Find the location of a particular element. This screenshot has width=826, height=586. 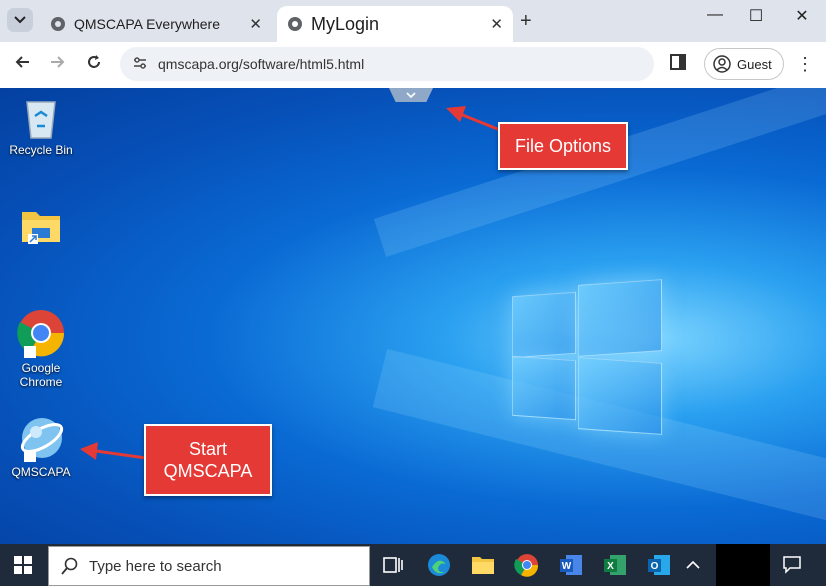

arrow-right-icon is located at coordinates (58, 62).